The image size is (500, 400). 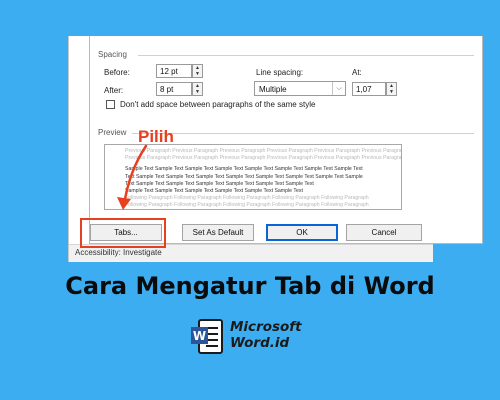 I want to click on microsoft-word-id-logo: W Microsoft Word.id, so click(x=254, y=338).